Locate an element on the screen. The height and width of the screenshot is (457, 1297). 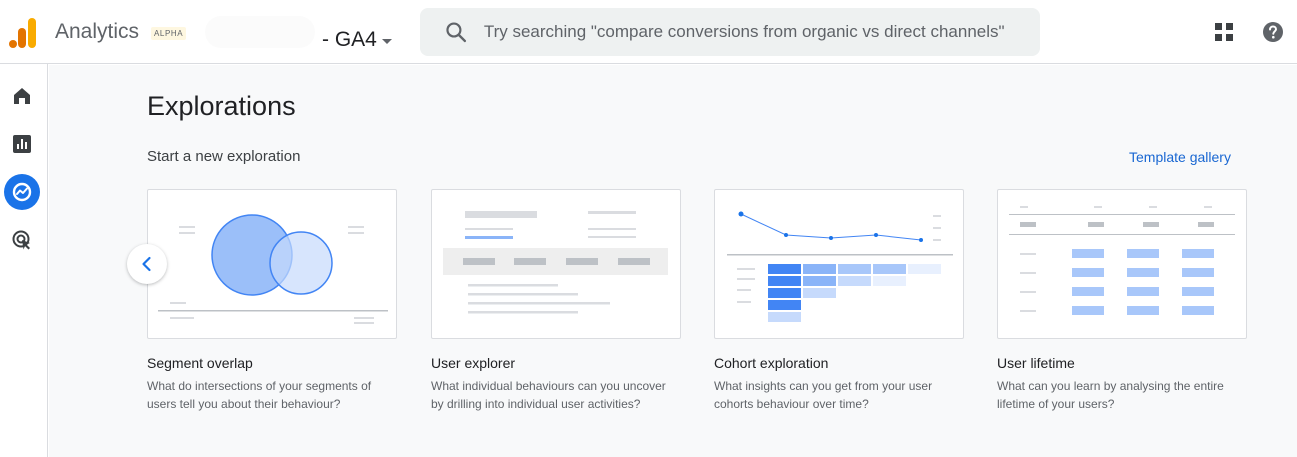
template-gallery-link: Template gallery is located at coordinates (1180, 157).